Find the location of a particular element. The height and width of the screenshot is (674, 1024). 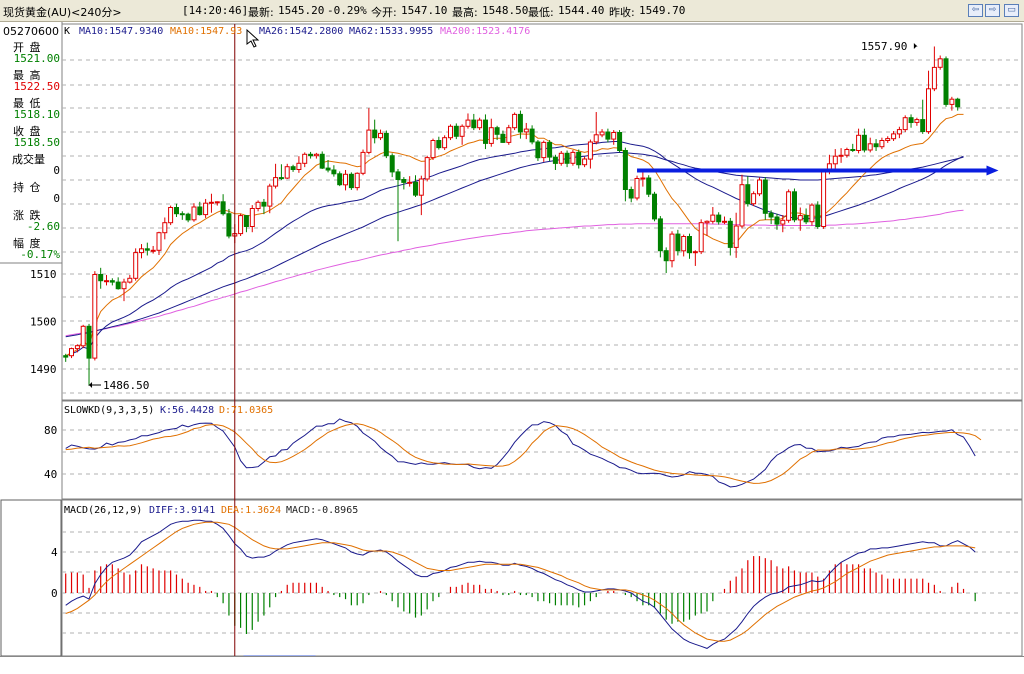

quote-low: 1544.40 is located at coordinates (581, 10).